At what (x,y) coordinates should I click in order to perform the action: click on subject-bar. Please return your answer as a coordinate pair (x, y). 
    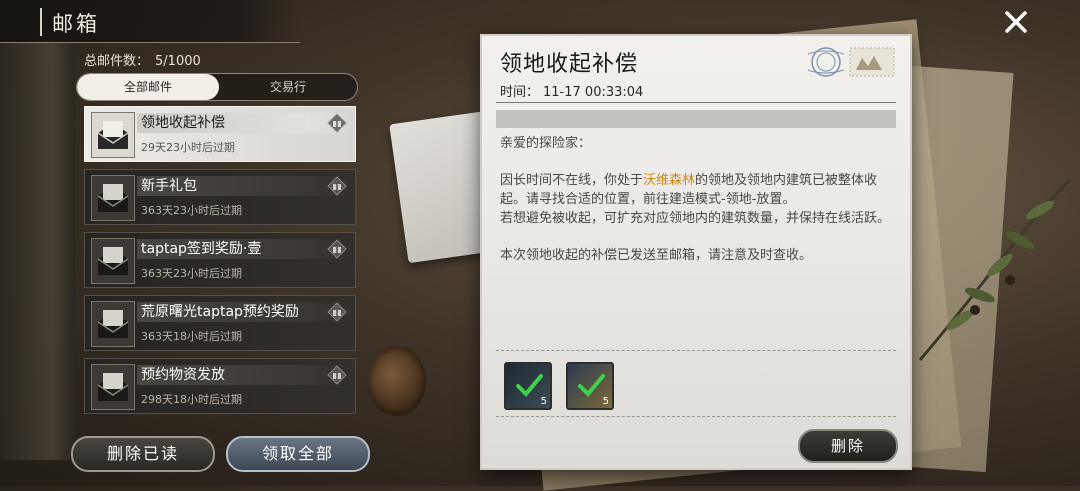
    Looking at the image, I should click on (696, 119).